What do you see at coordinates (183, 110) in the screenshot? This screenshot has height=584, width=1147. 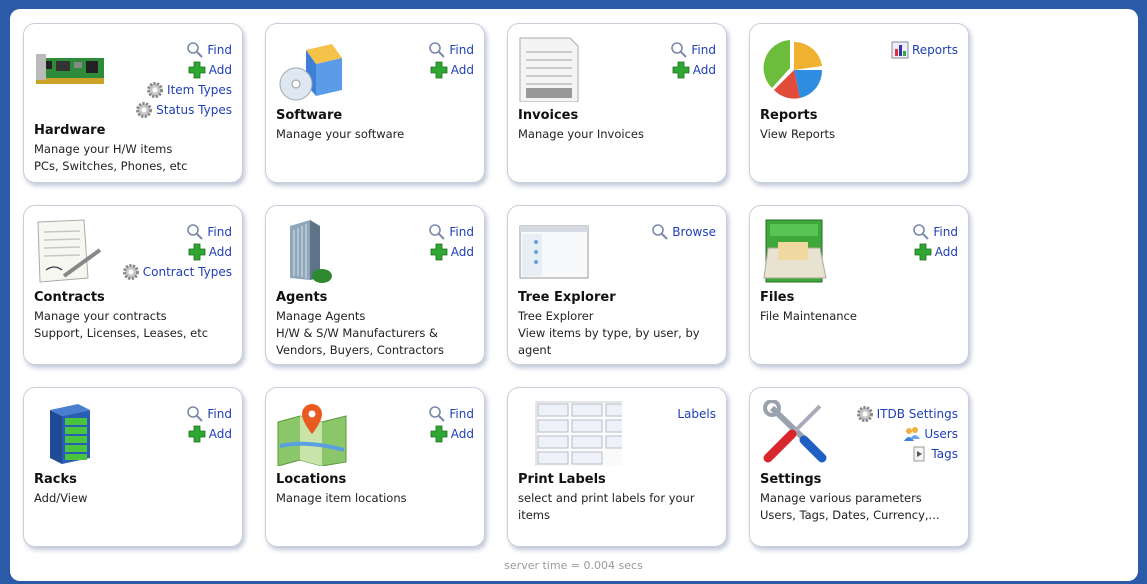 I see `hardware-status-types-link: Status Types` at bounding box center [183, 110].